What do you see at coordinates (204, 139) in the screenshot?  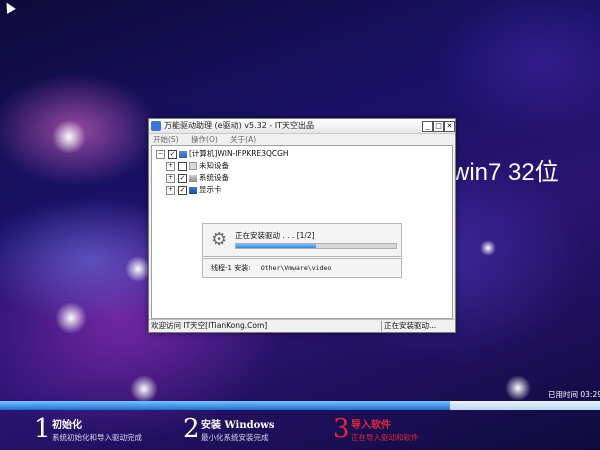 I see `menu-operate: 操作(O)` at bounding box center [204, 139].